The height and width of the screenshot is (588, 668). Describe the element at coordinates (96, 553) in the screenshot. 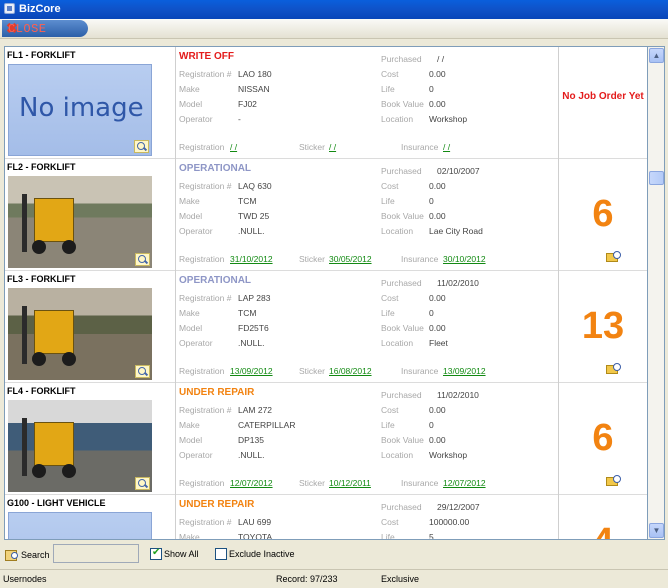

I see `search-input` at that location.